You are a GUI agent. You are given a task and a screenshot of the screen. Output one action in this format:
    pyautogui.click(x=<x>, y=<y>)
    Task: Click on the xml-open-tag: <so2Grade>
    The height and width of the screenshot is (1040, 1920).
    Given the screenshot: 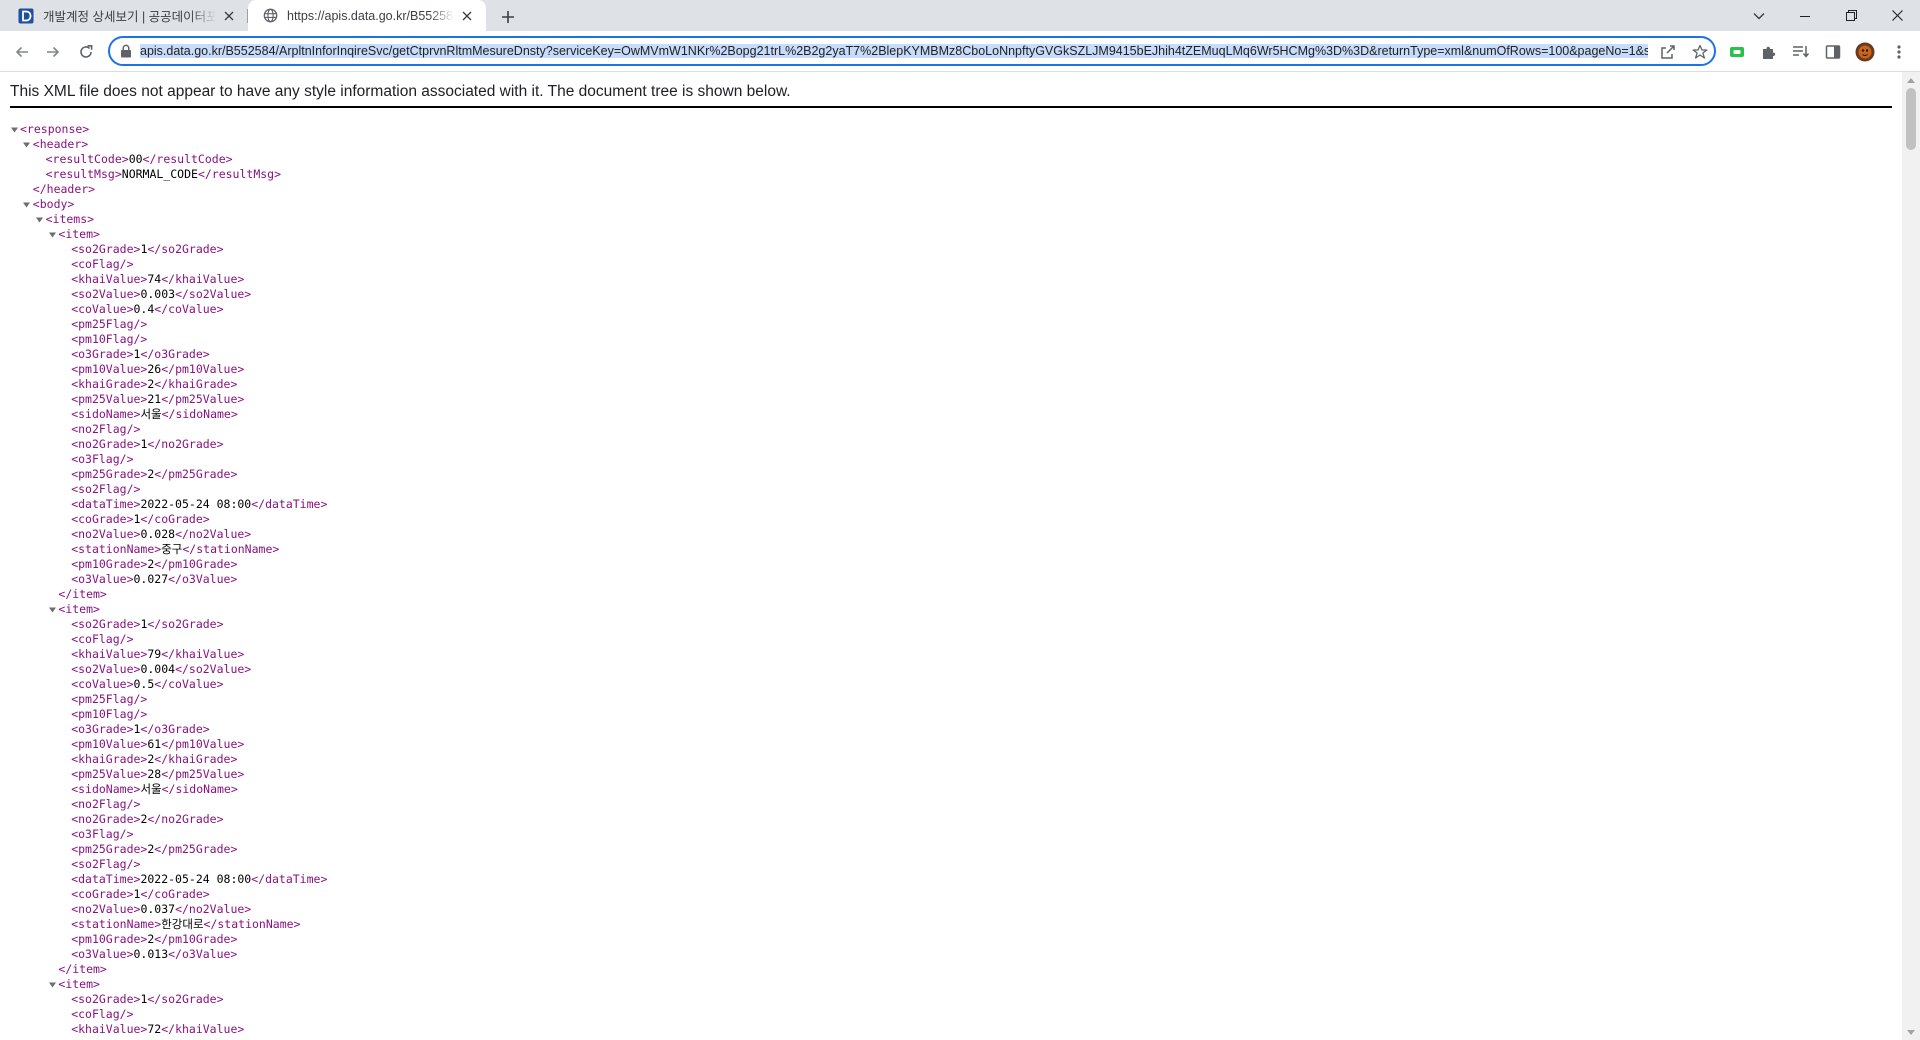 What is the action you would take?
    pyautogui.click(x=106, y=249)
    